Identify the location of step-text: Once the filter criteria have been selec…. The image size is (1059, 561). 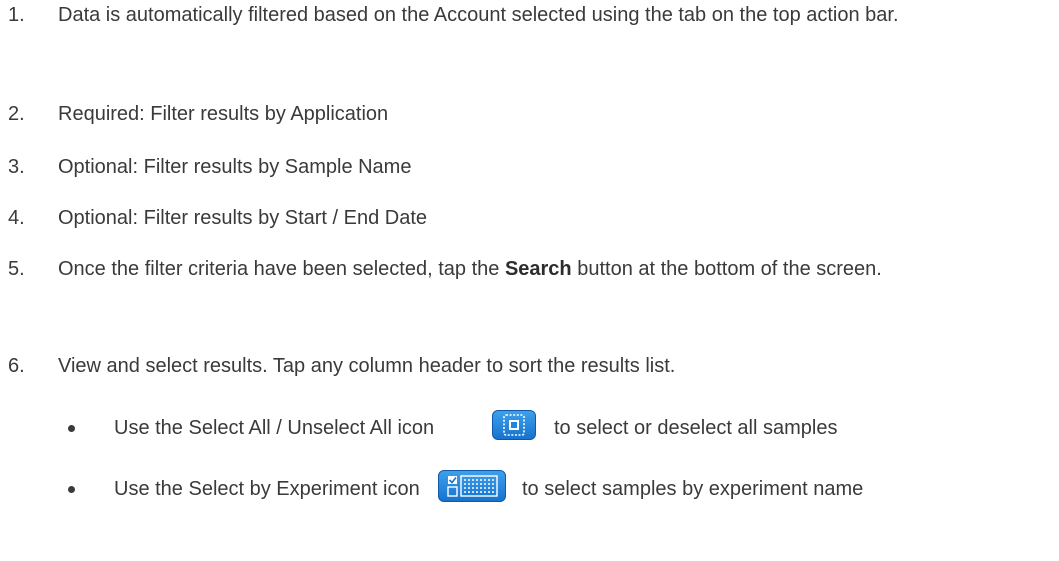
(555, 269).